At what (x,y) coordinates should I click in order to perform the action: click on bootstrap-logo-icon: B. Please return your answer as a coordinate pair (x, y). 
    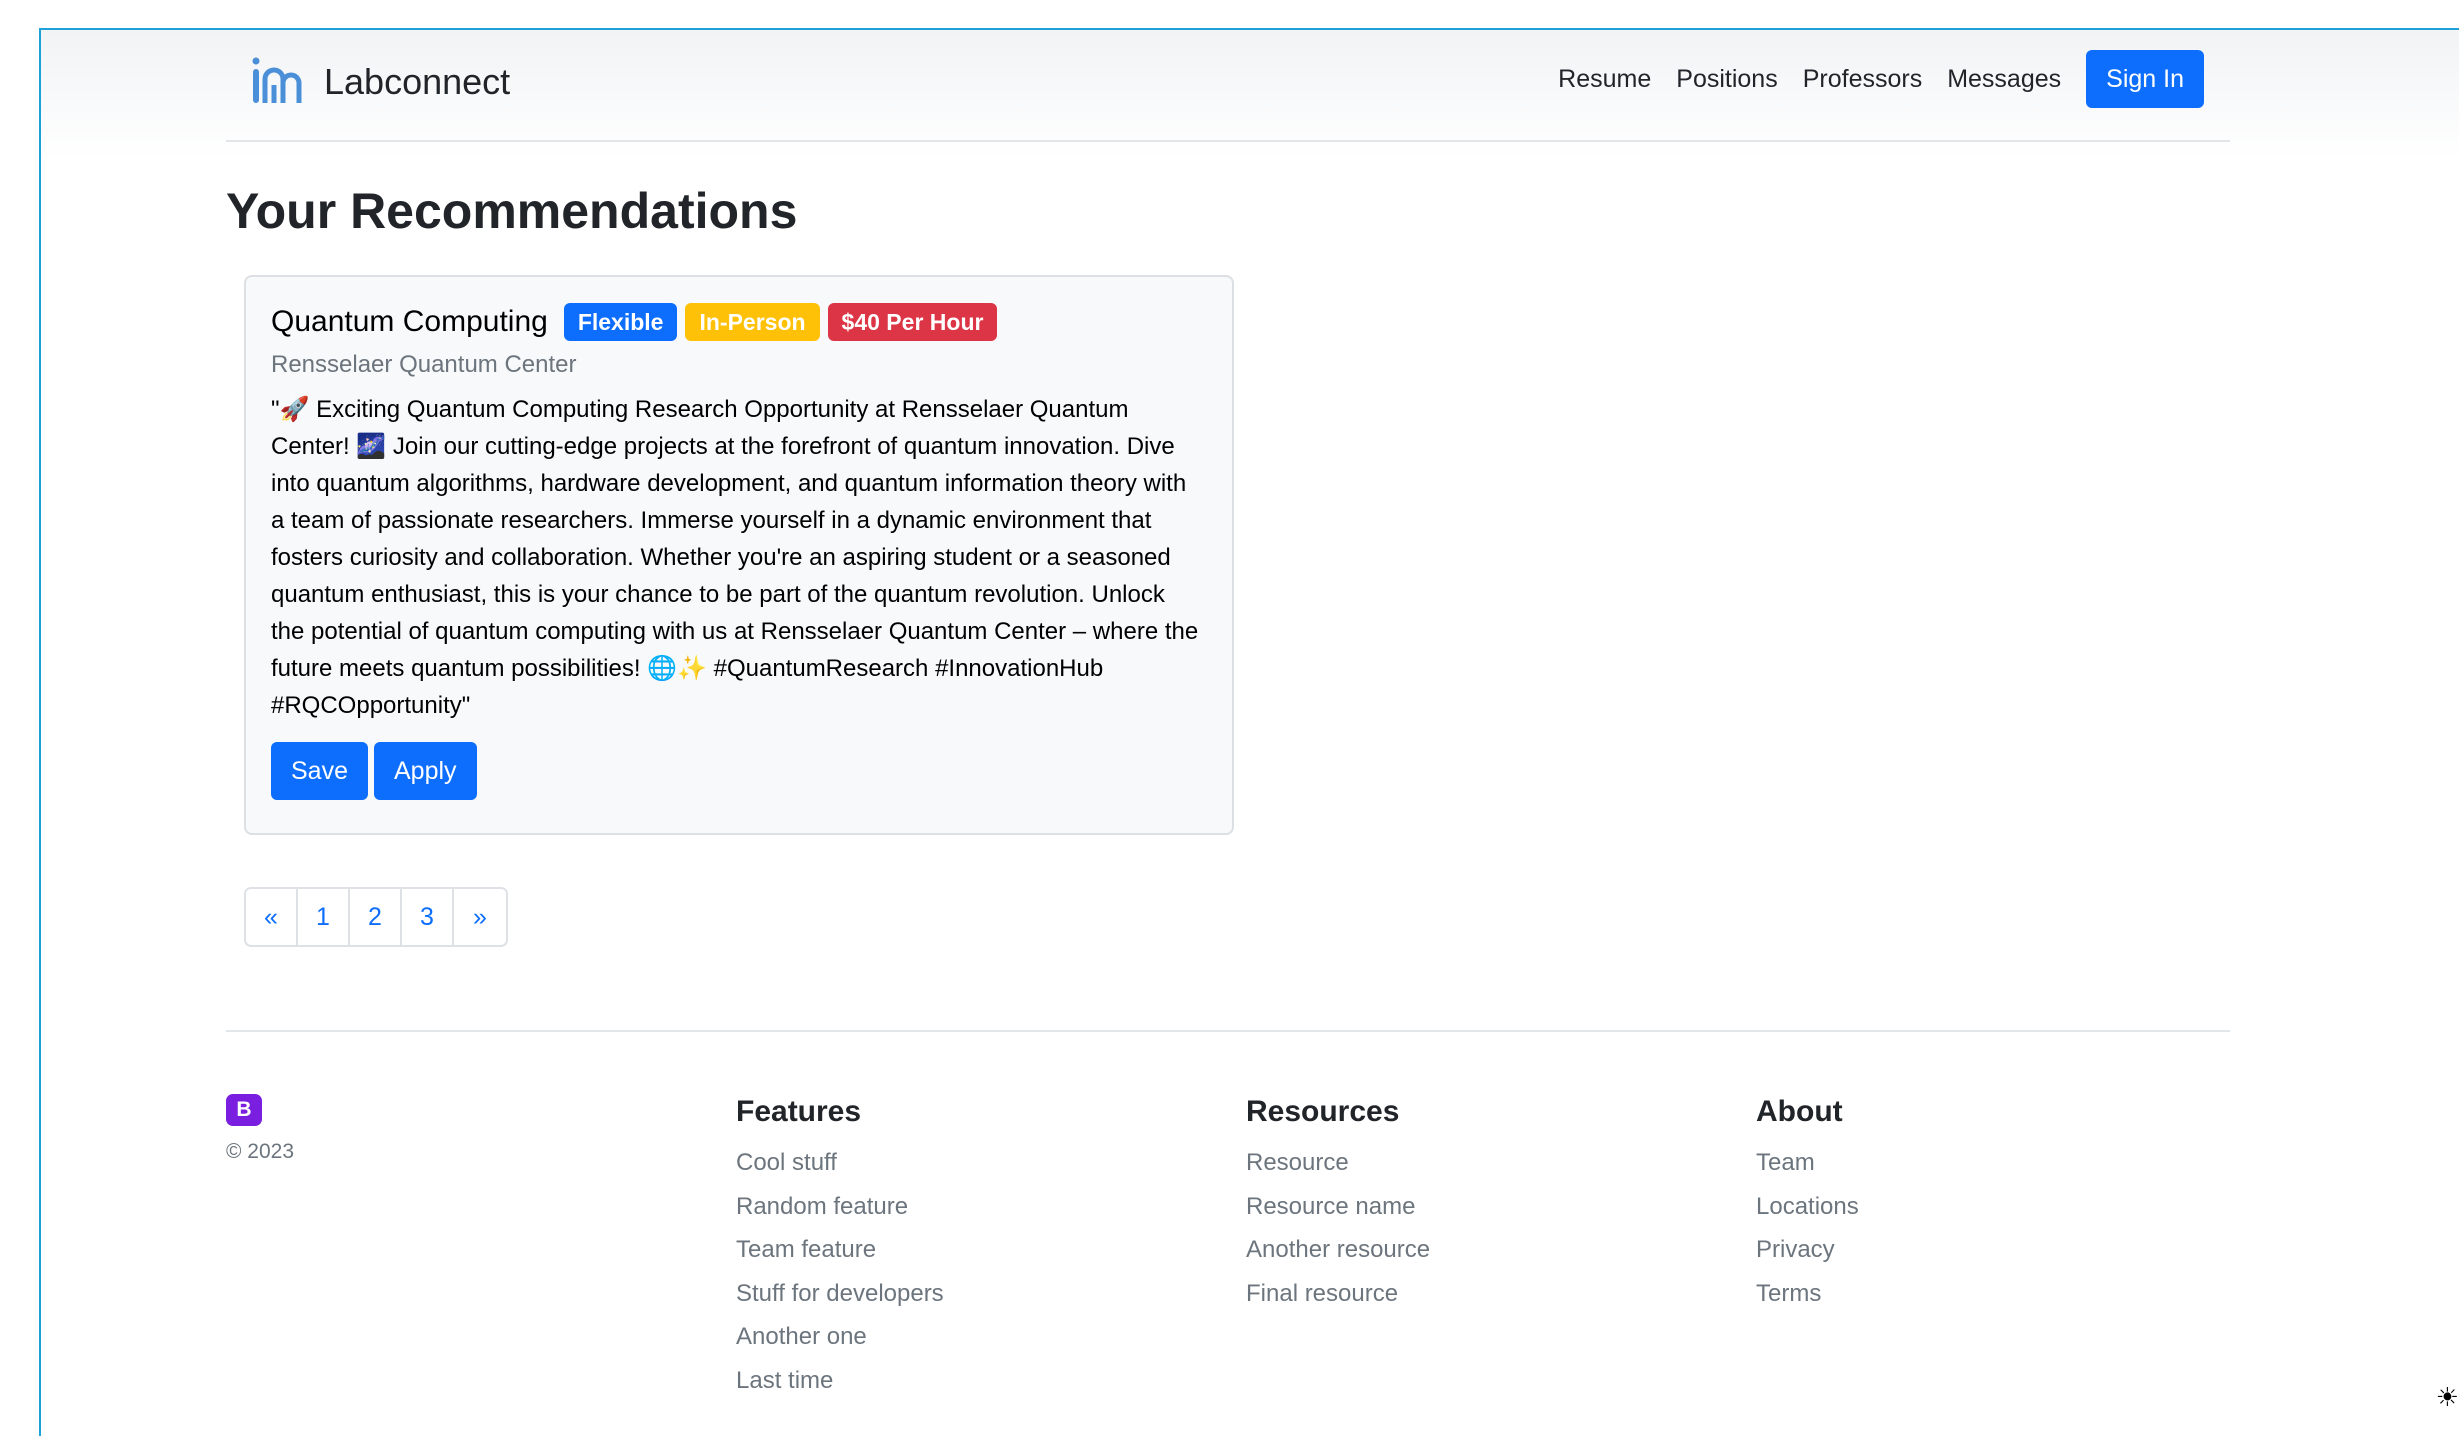
    Looking at the image, I should click on (244, 1110).